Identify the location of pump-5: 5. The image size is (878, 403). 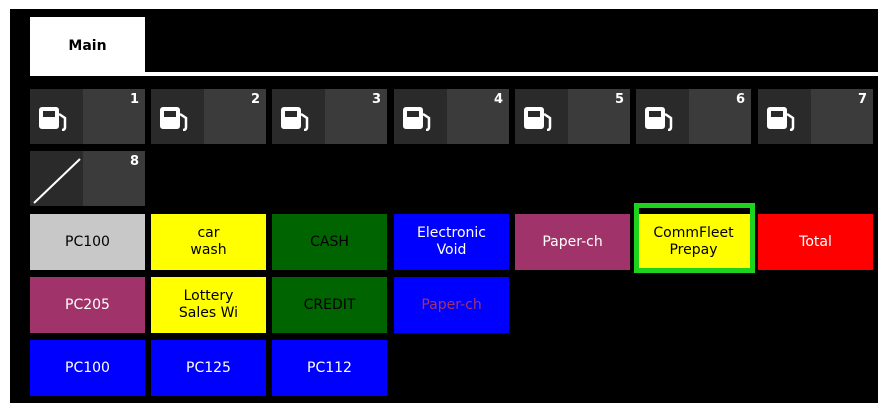
(572, 116).